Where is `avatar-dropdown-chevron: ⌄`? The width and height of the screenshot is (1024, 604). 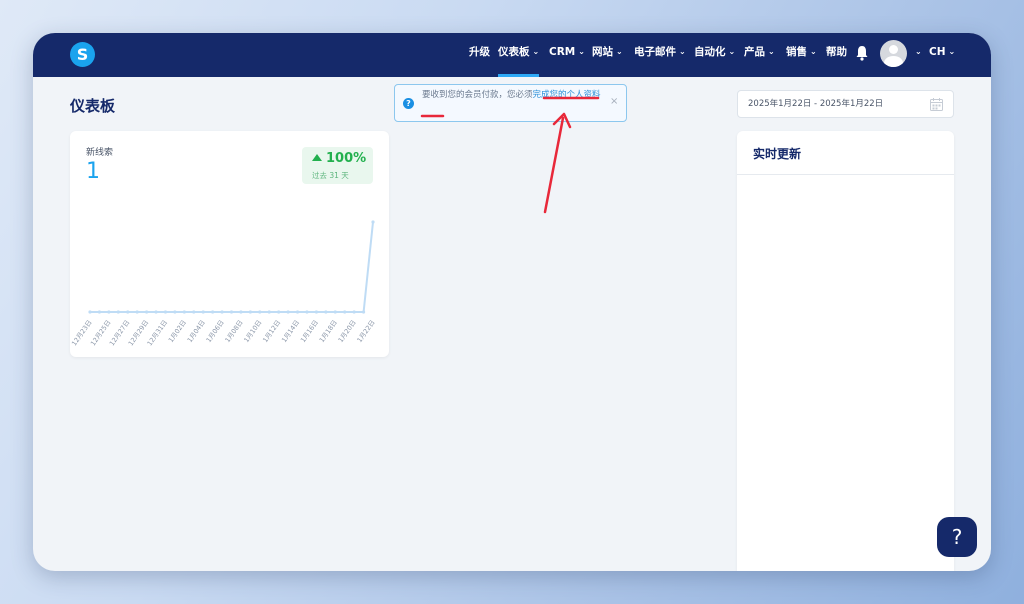 avatar-dropdown-chevron: ⌄ is located at coordinates (917, 55).